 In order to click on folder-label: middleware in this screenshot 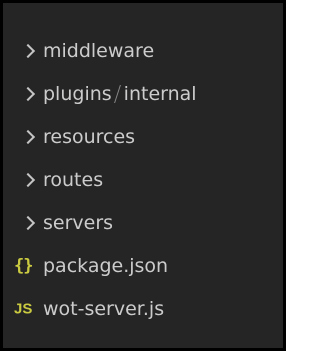, I will do `click(99, 50)`.